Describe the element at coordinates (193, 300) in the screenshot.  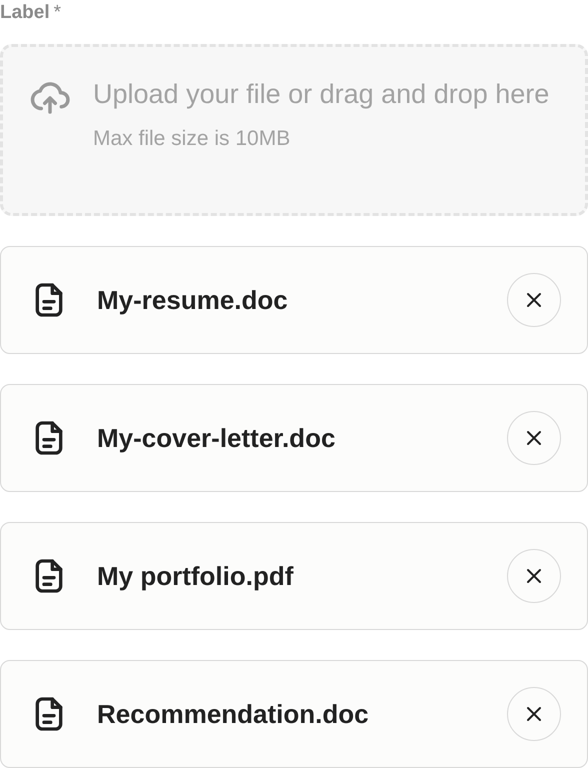
I see `file-name: My-resume.doc` at that location.